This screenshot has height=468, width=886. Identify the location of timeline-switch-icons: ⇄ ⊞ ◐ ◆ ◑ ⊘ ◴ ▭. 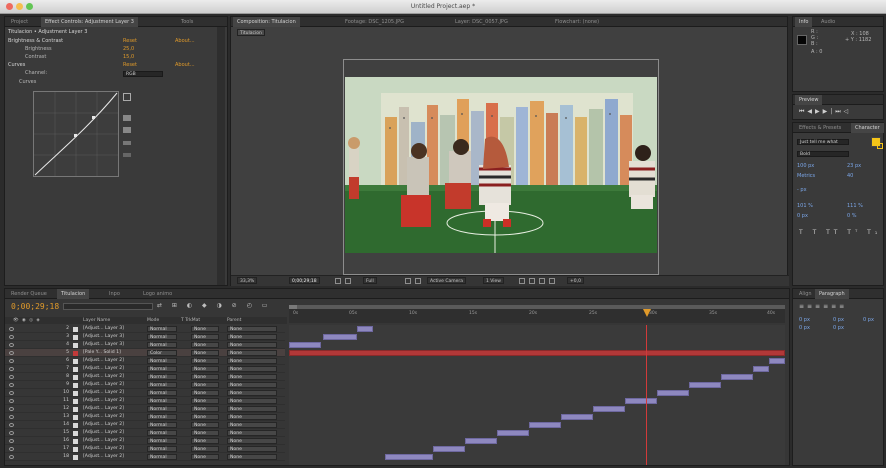
(214, 305).